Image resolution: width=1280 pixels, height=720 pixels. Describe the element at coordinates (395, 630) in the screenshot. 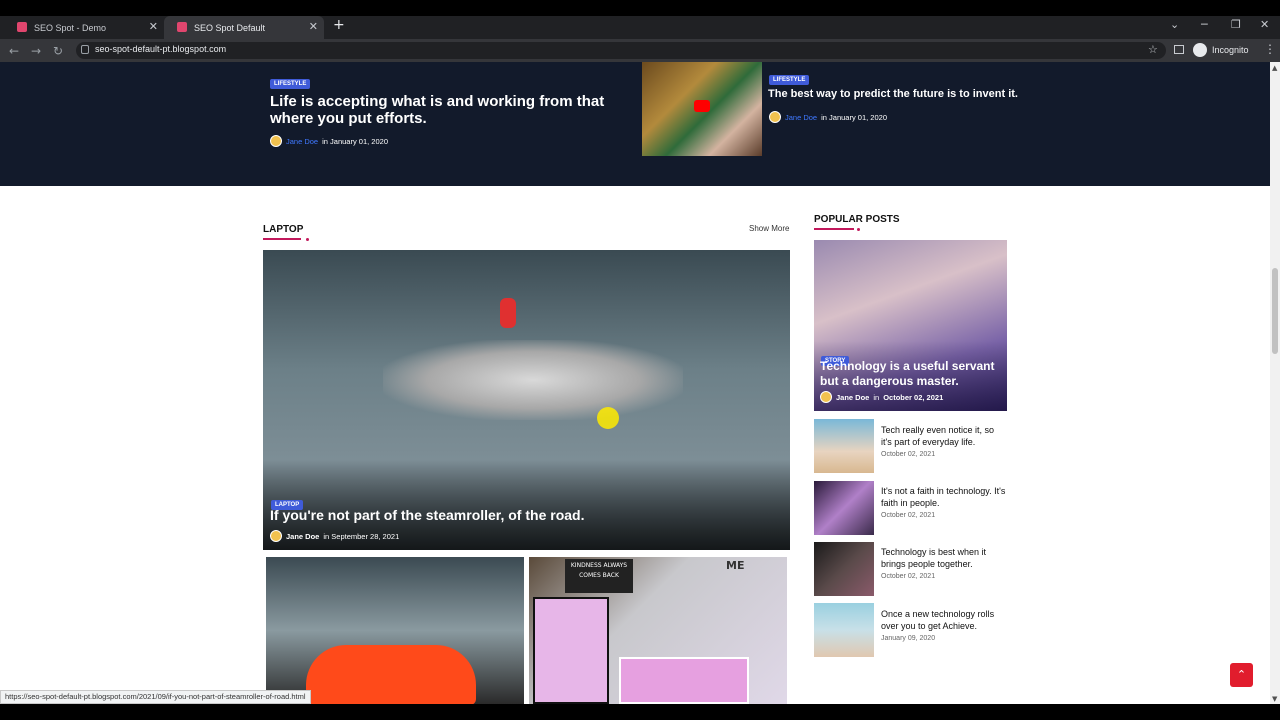

I see `post-card-car` at that location.